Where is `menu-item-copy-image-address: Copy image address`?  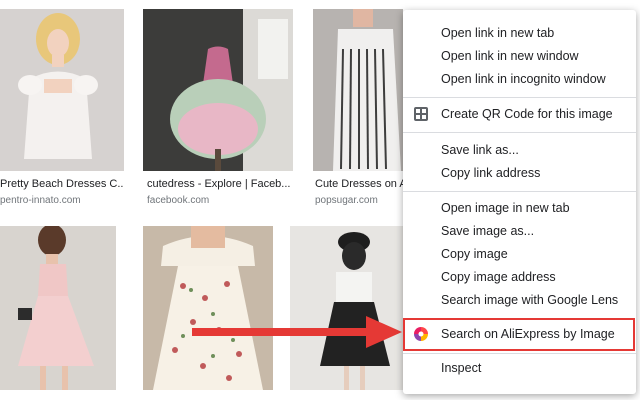
menu-item-copy-image-address: Copy image address is located at coordinates (519, 277).